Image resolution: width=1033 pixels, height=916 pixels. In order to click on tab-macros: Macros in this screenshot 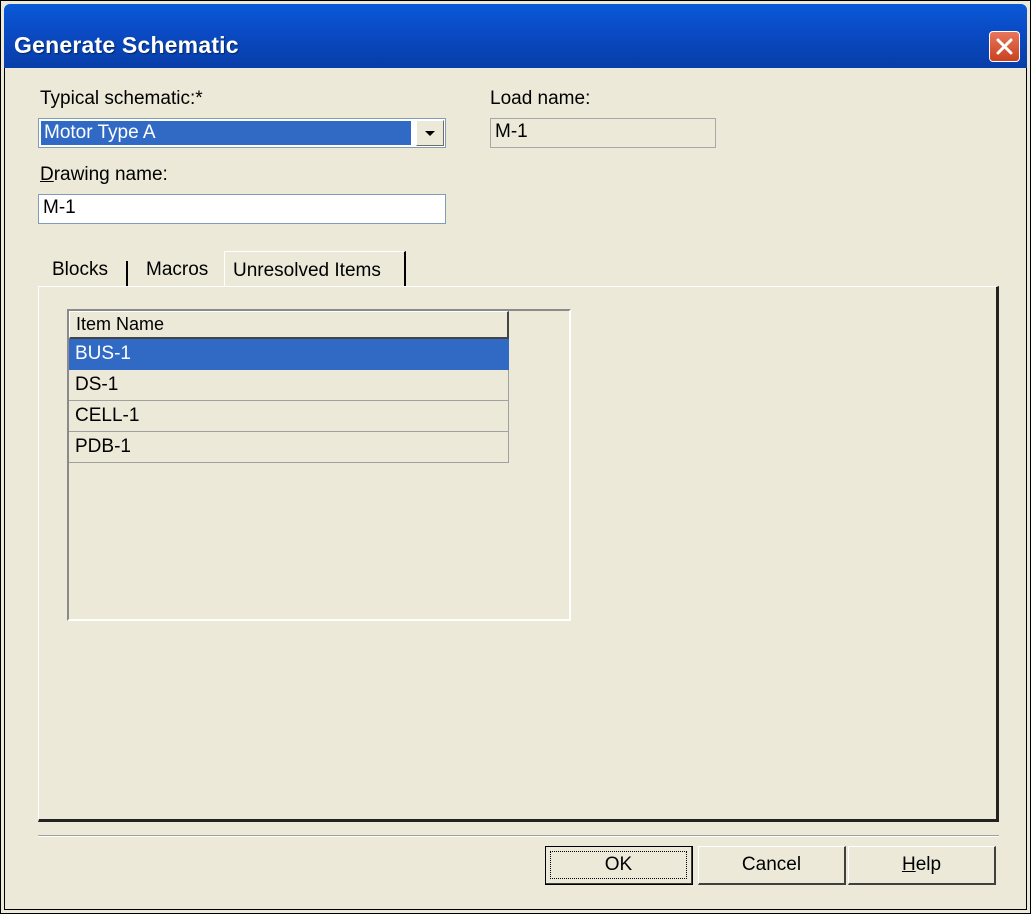, I will do `click(177, 270)`.